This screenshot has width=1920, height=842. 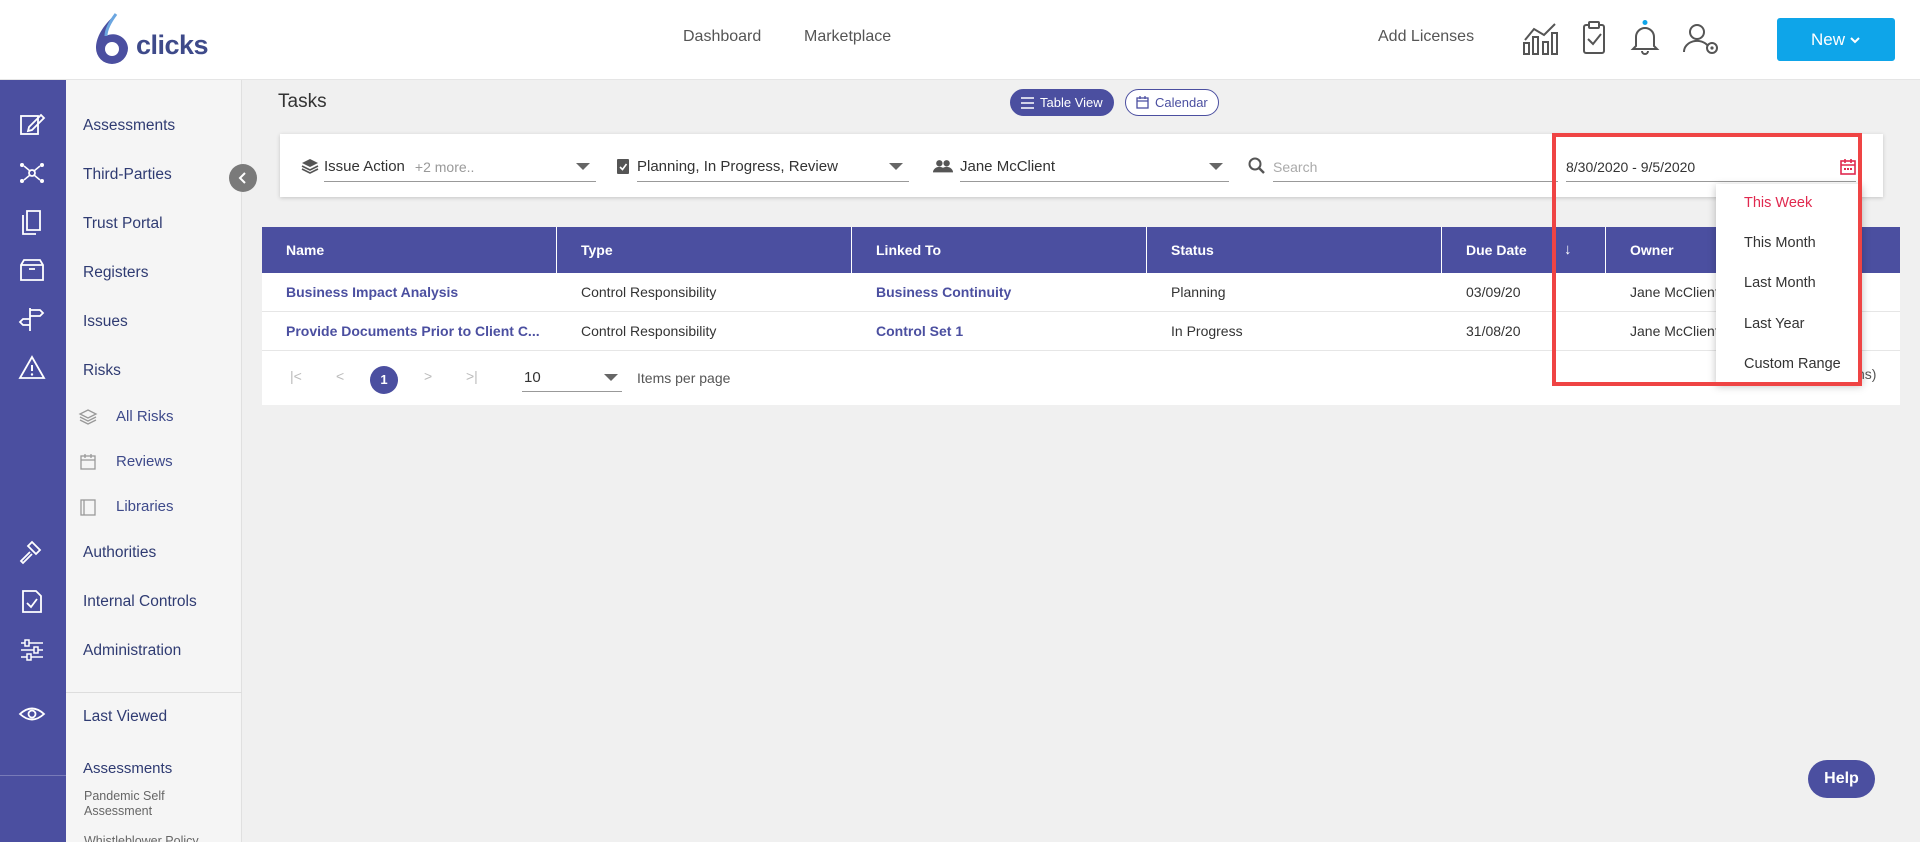 I want to click on warning-icon, so click(x=32, y=368).